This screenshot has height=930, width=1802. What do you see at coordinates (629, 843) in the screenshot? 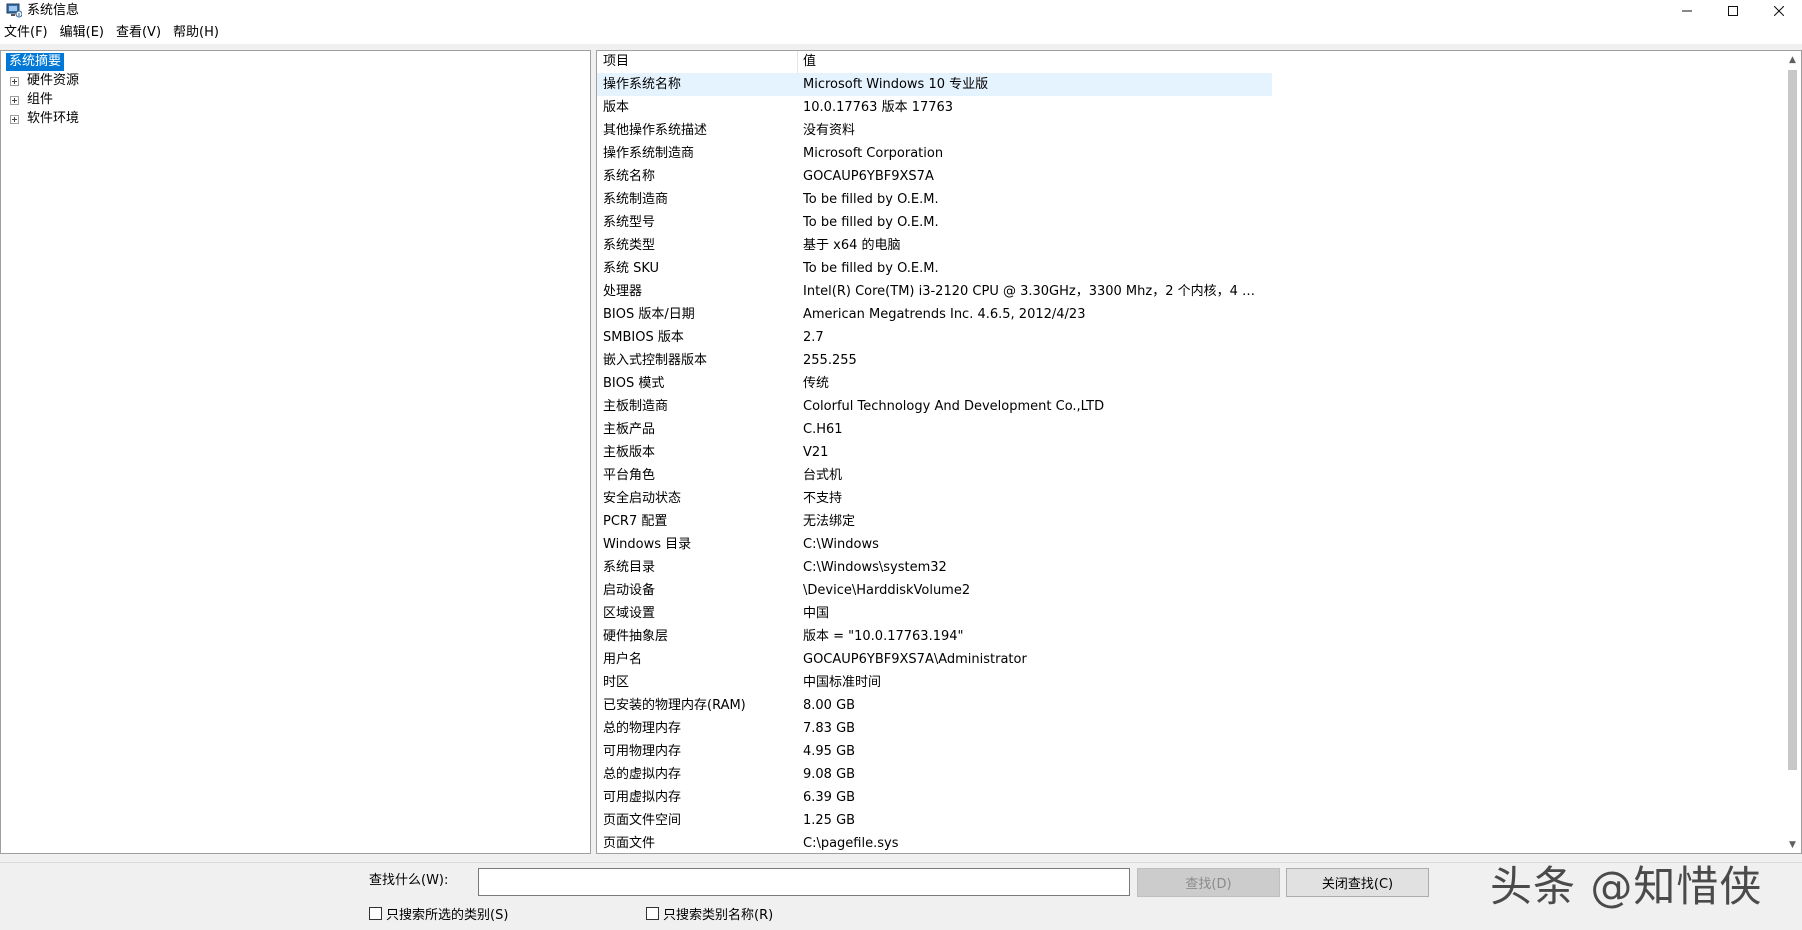
I see `row-item-name: 页面文件` at bounding box center [629, 843].